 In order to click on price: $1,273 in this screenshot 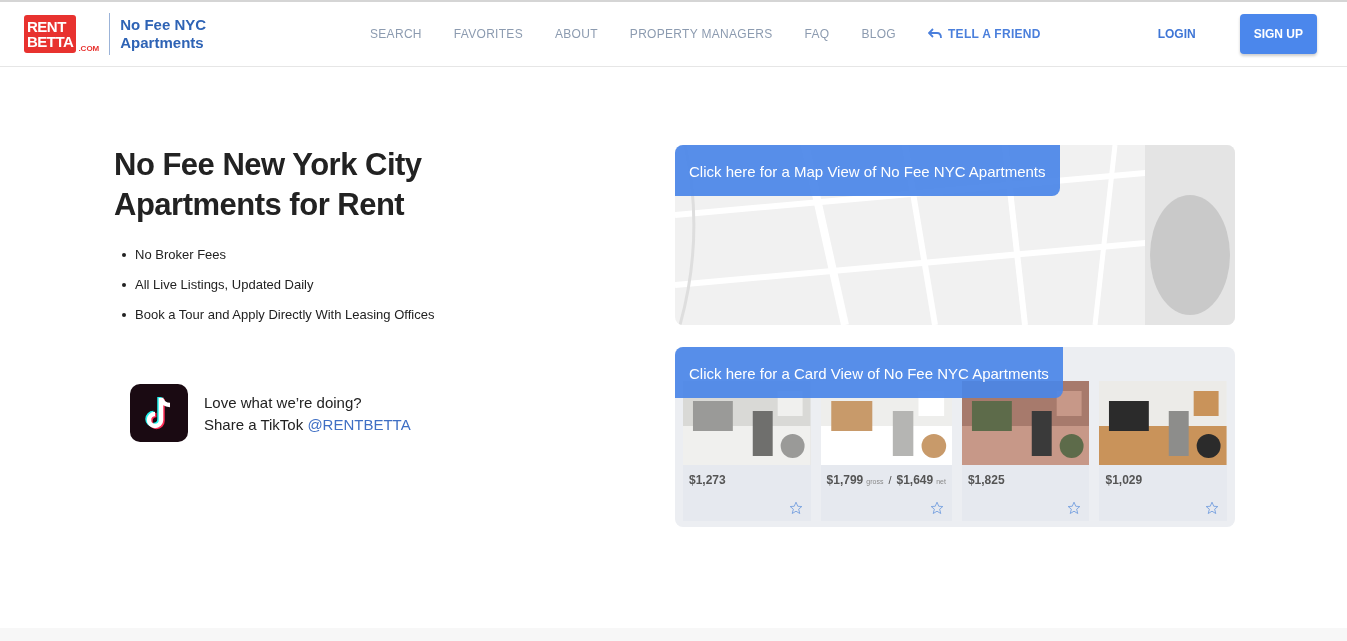, I will do `click(707, 480)`.